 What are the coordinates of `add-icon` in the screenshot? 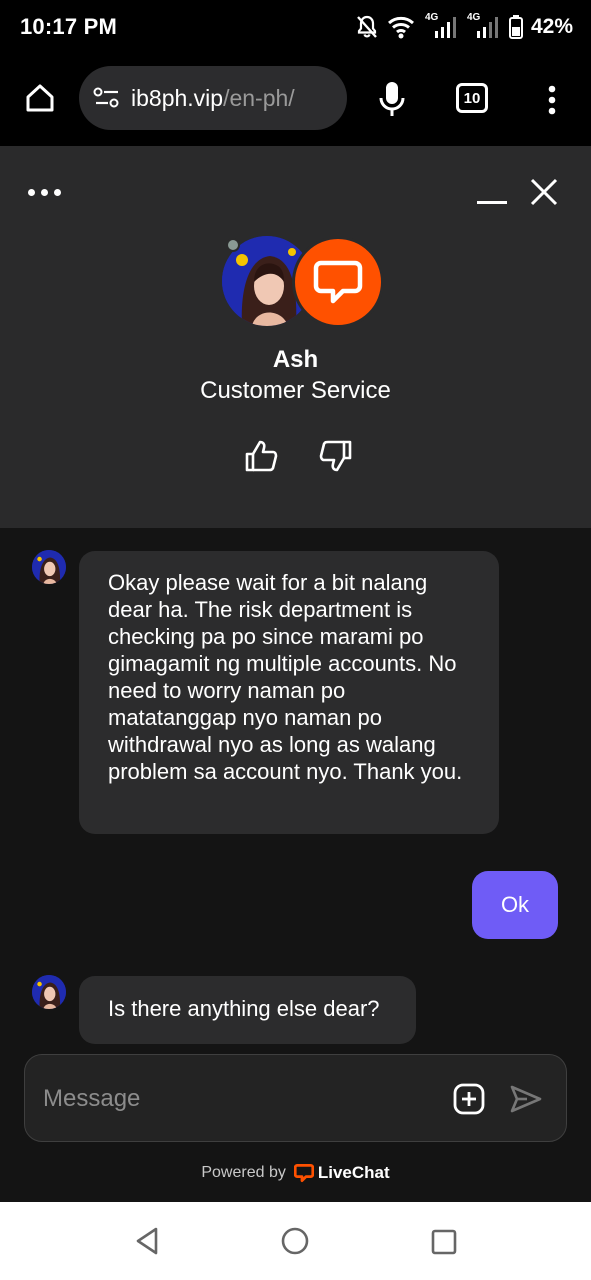 It's located at (469, 1099).